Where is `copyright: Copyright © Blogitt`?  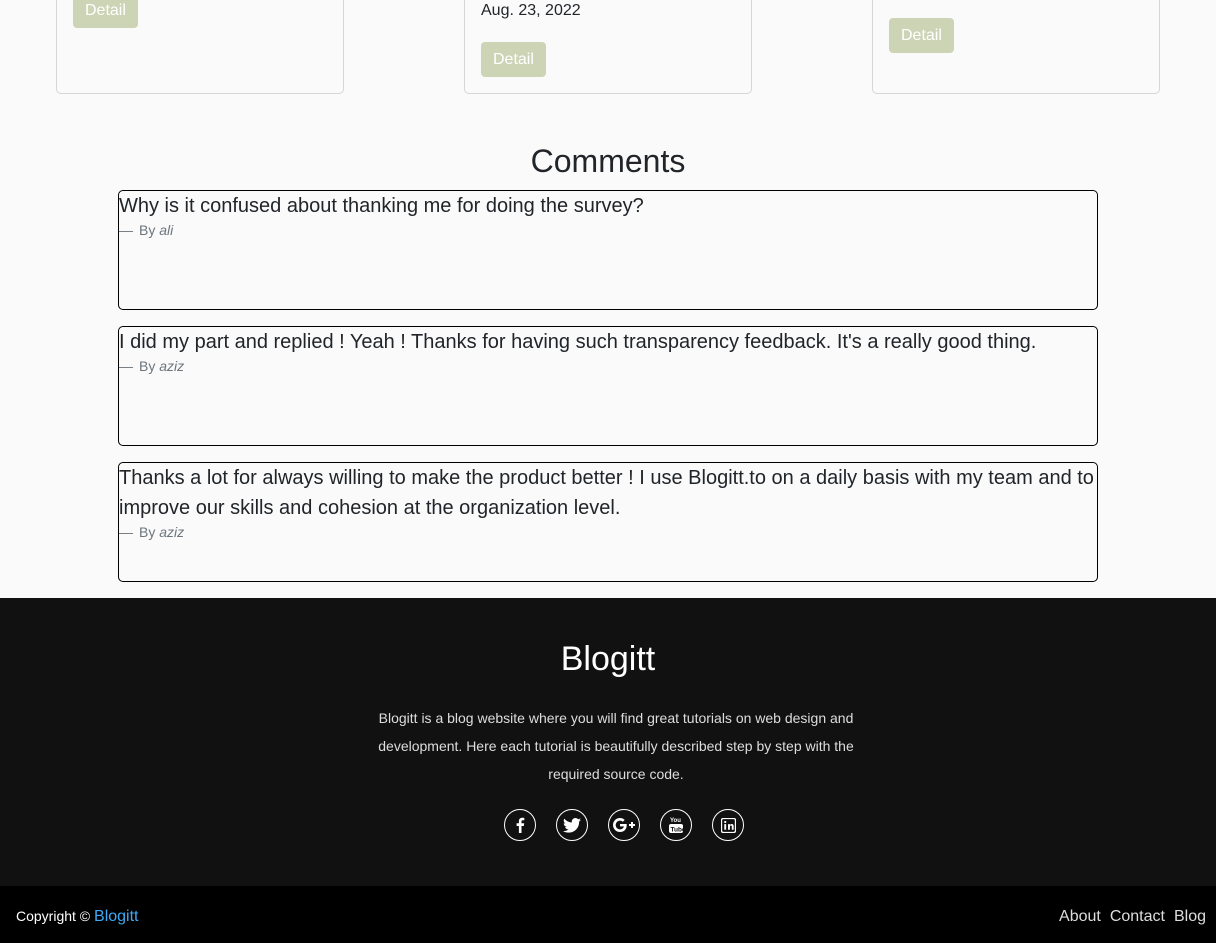
copyright: Copyright © Blogitt is located at coordinates (77, 917).